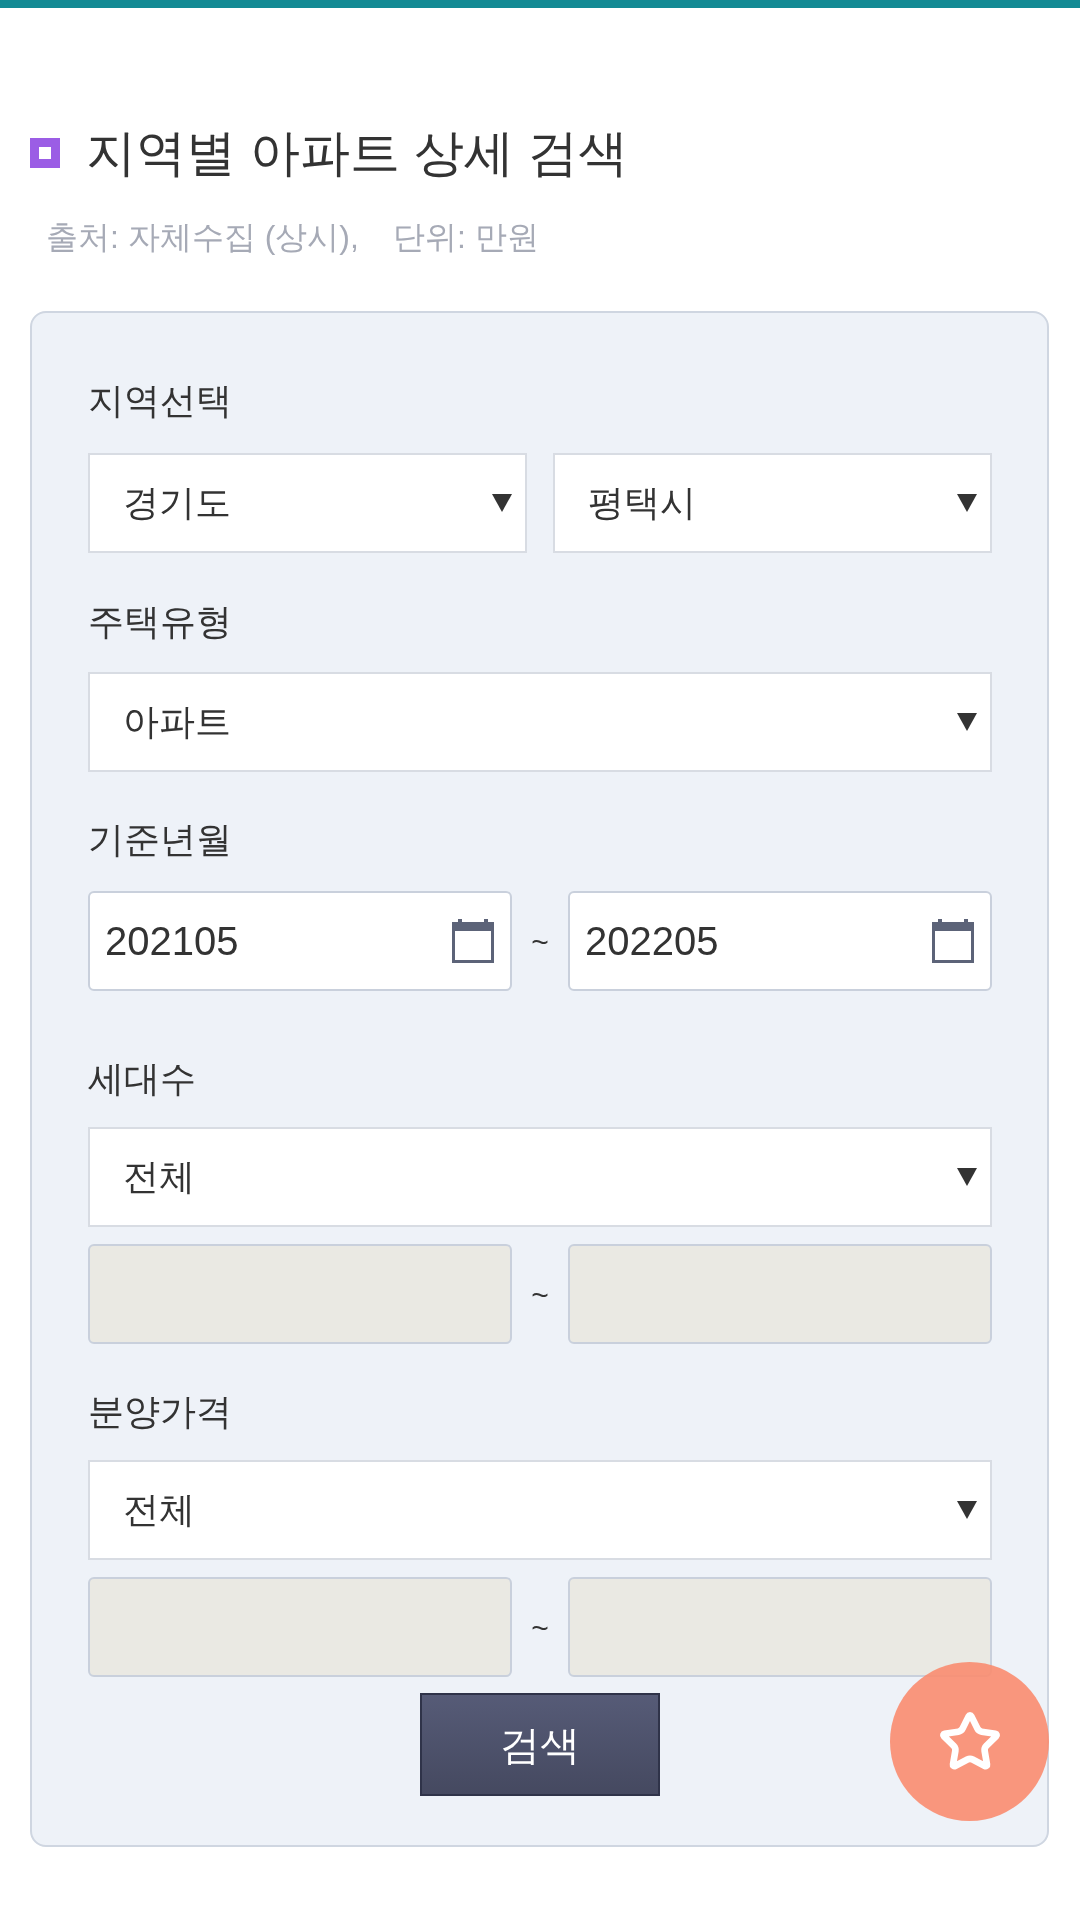 Image resolution: width=1080 pixels, height=1920 pixels. I want to click on field-label: 분양가격, so click(160, 1412).